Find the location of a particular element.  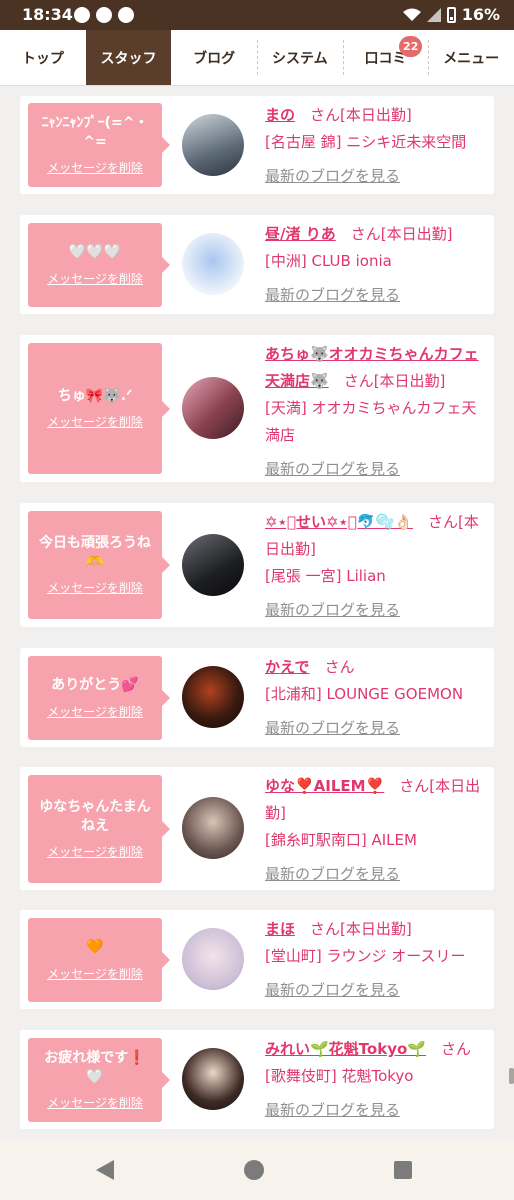

main-tabs: トップ スタッフ ブログ システム 口コミ 22 メニュー is located at coordinates (257, 58).